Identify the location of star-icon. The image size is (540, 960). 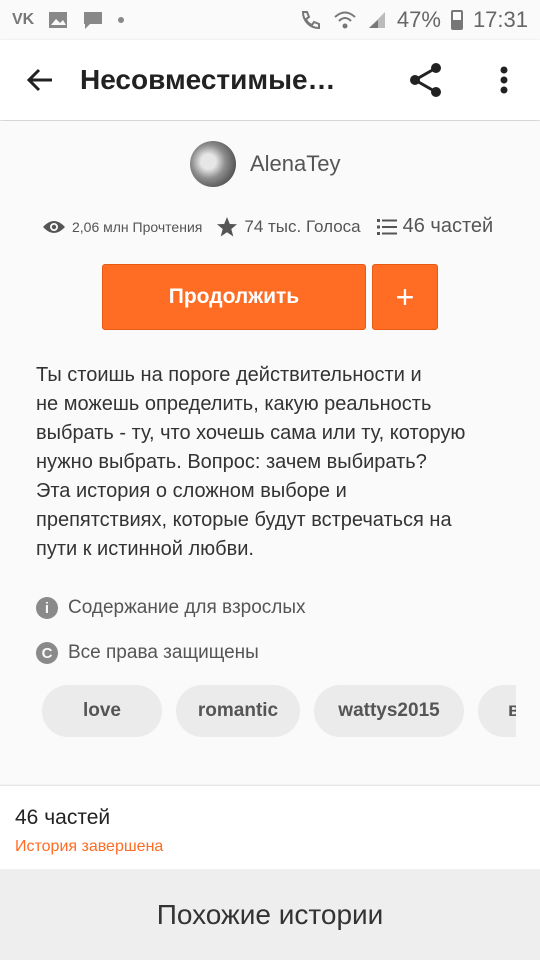
(227, 226).